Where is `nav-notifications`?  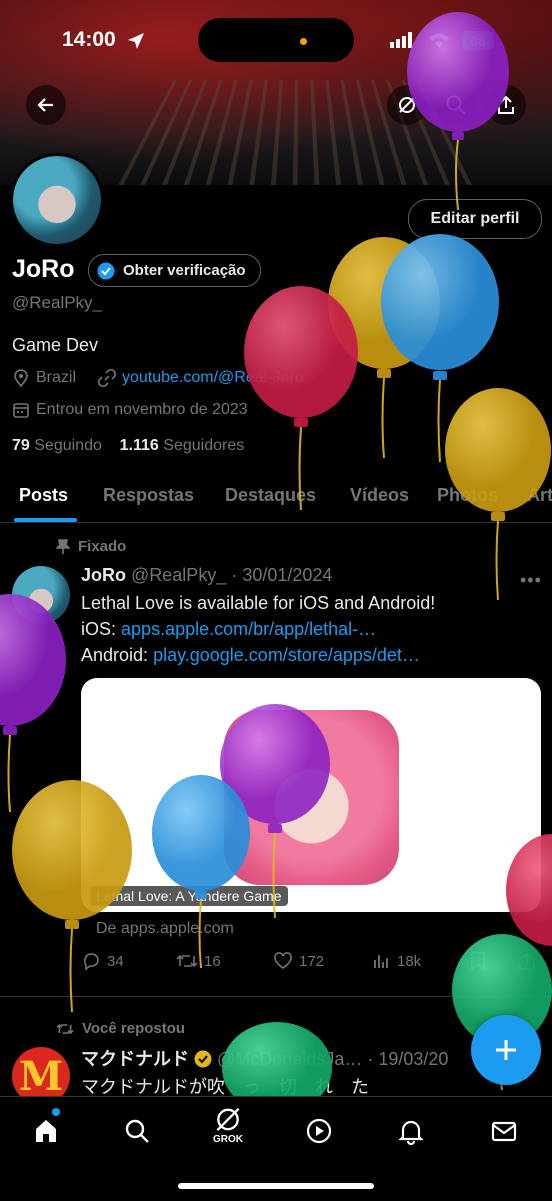 nav-notifications is located at coordinates (411, 1131).